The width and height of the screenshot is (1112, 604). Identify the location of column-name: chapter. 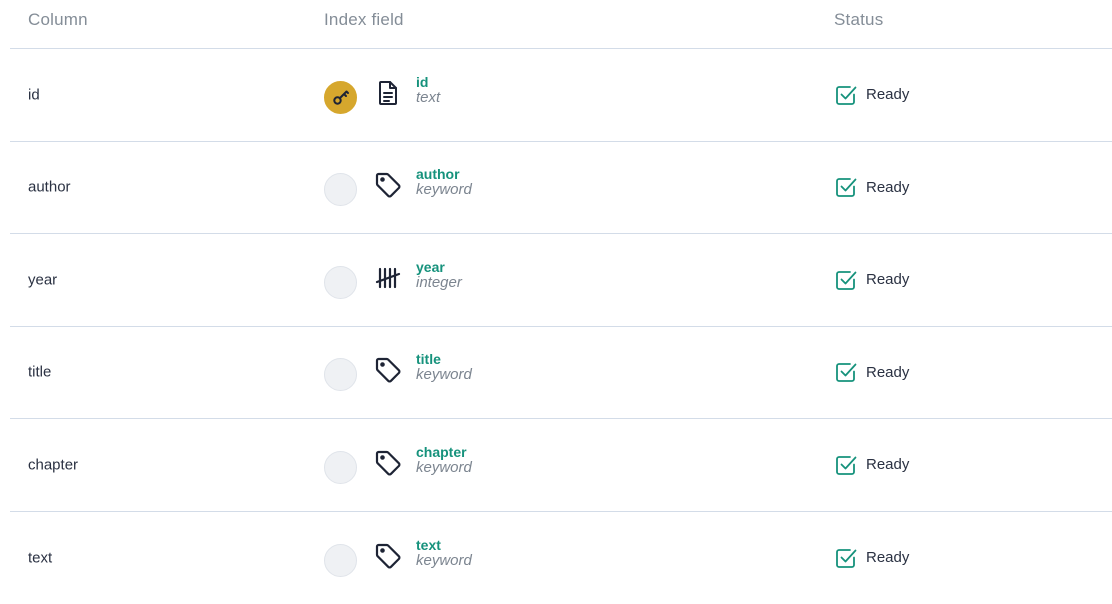
(53, 464).